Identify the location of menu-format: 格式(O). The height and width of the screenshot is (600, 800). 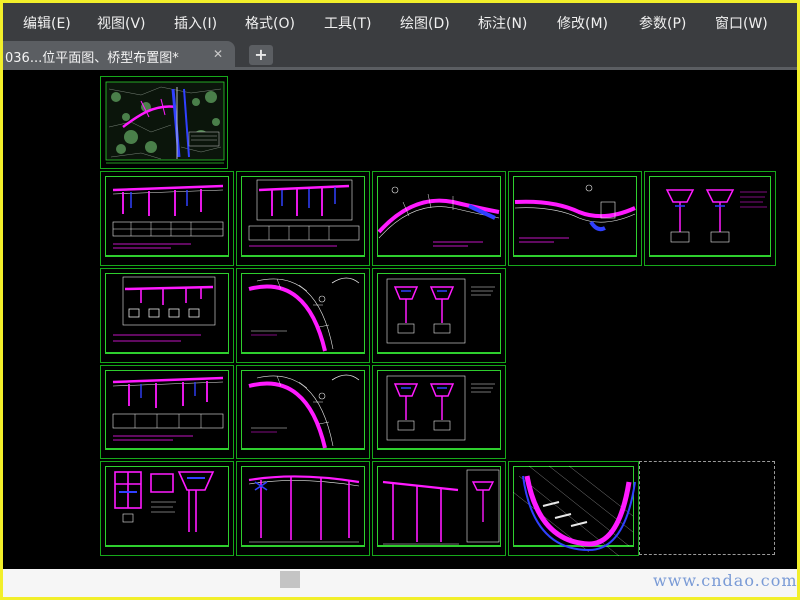
(270, 23).